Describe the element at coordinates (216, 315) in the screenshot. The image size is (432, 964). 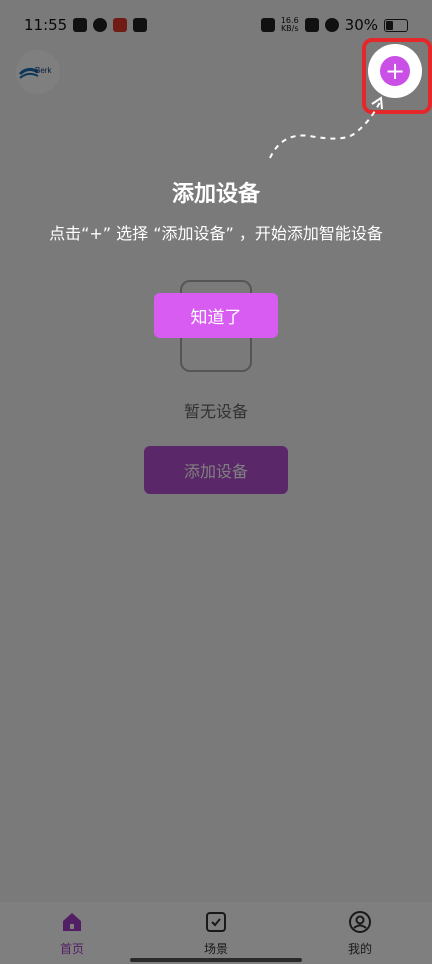
I see `got-it-button: 知道了` at that location.